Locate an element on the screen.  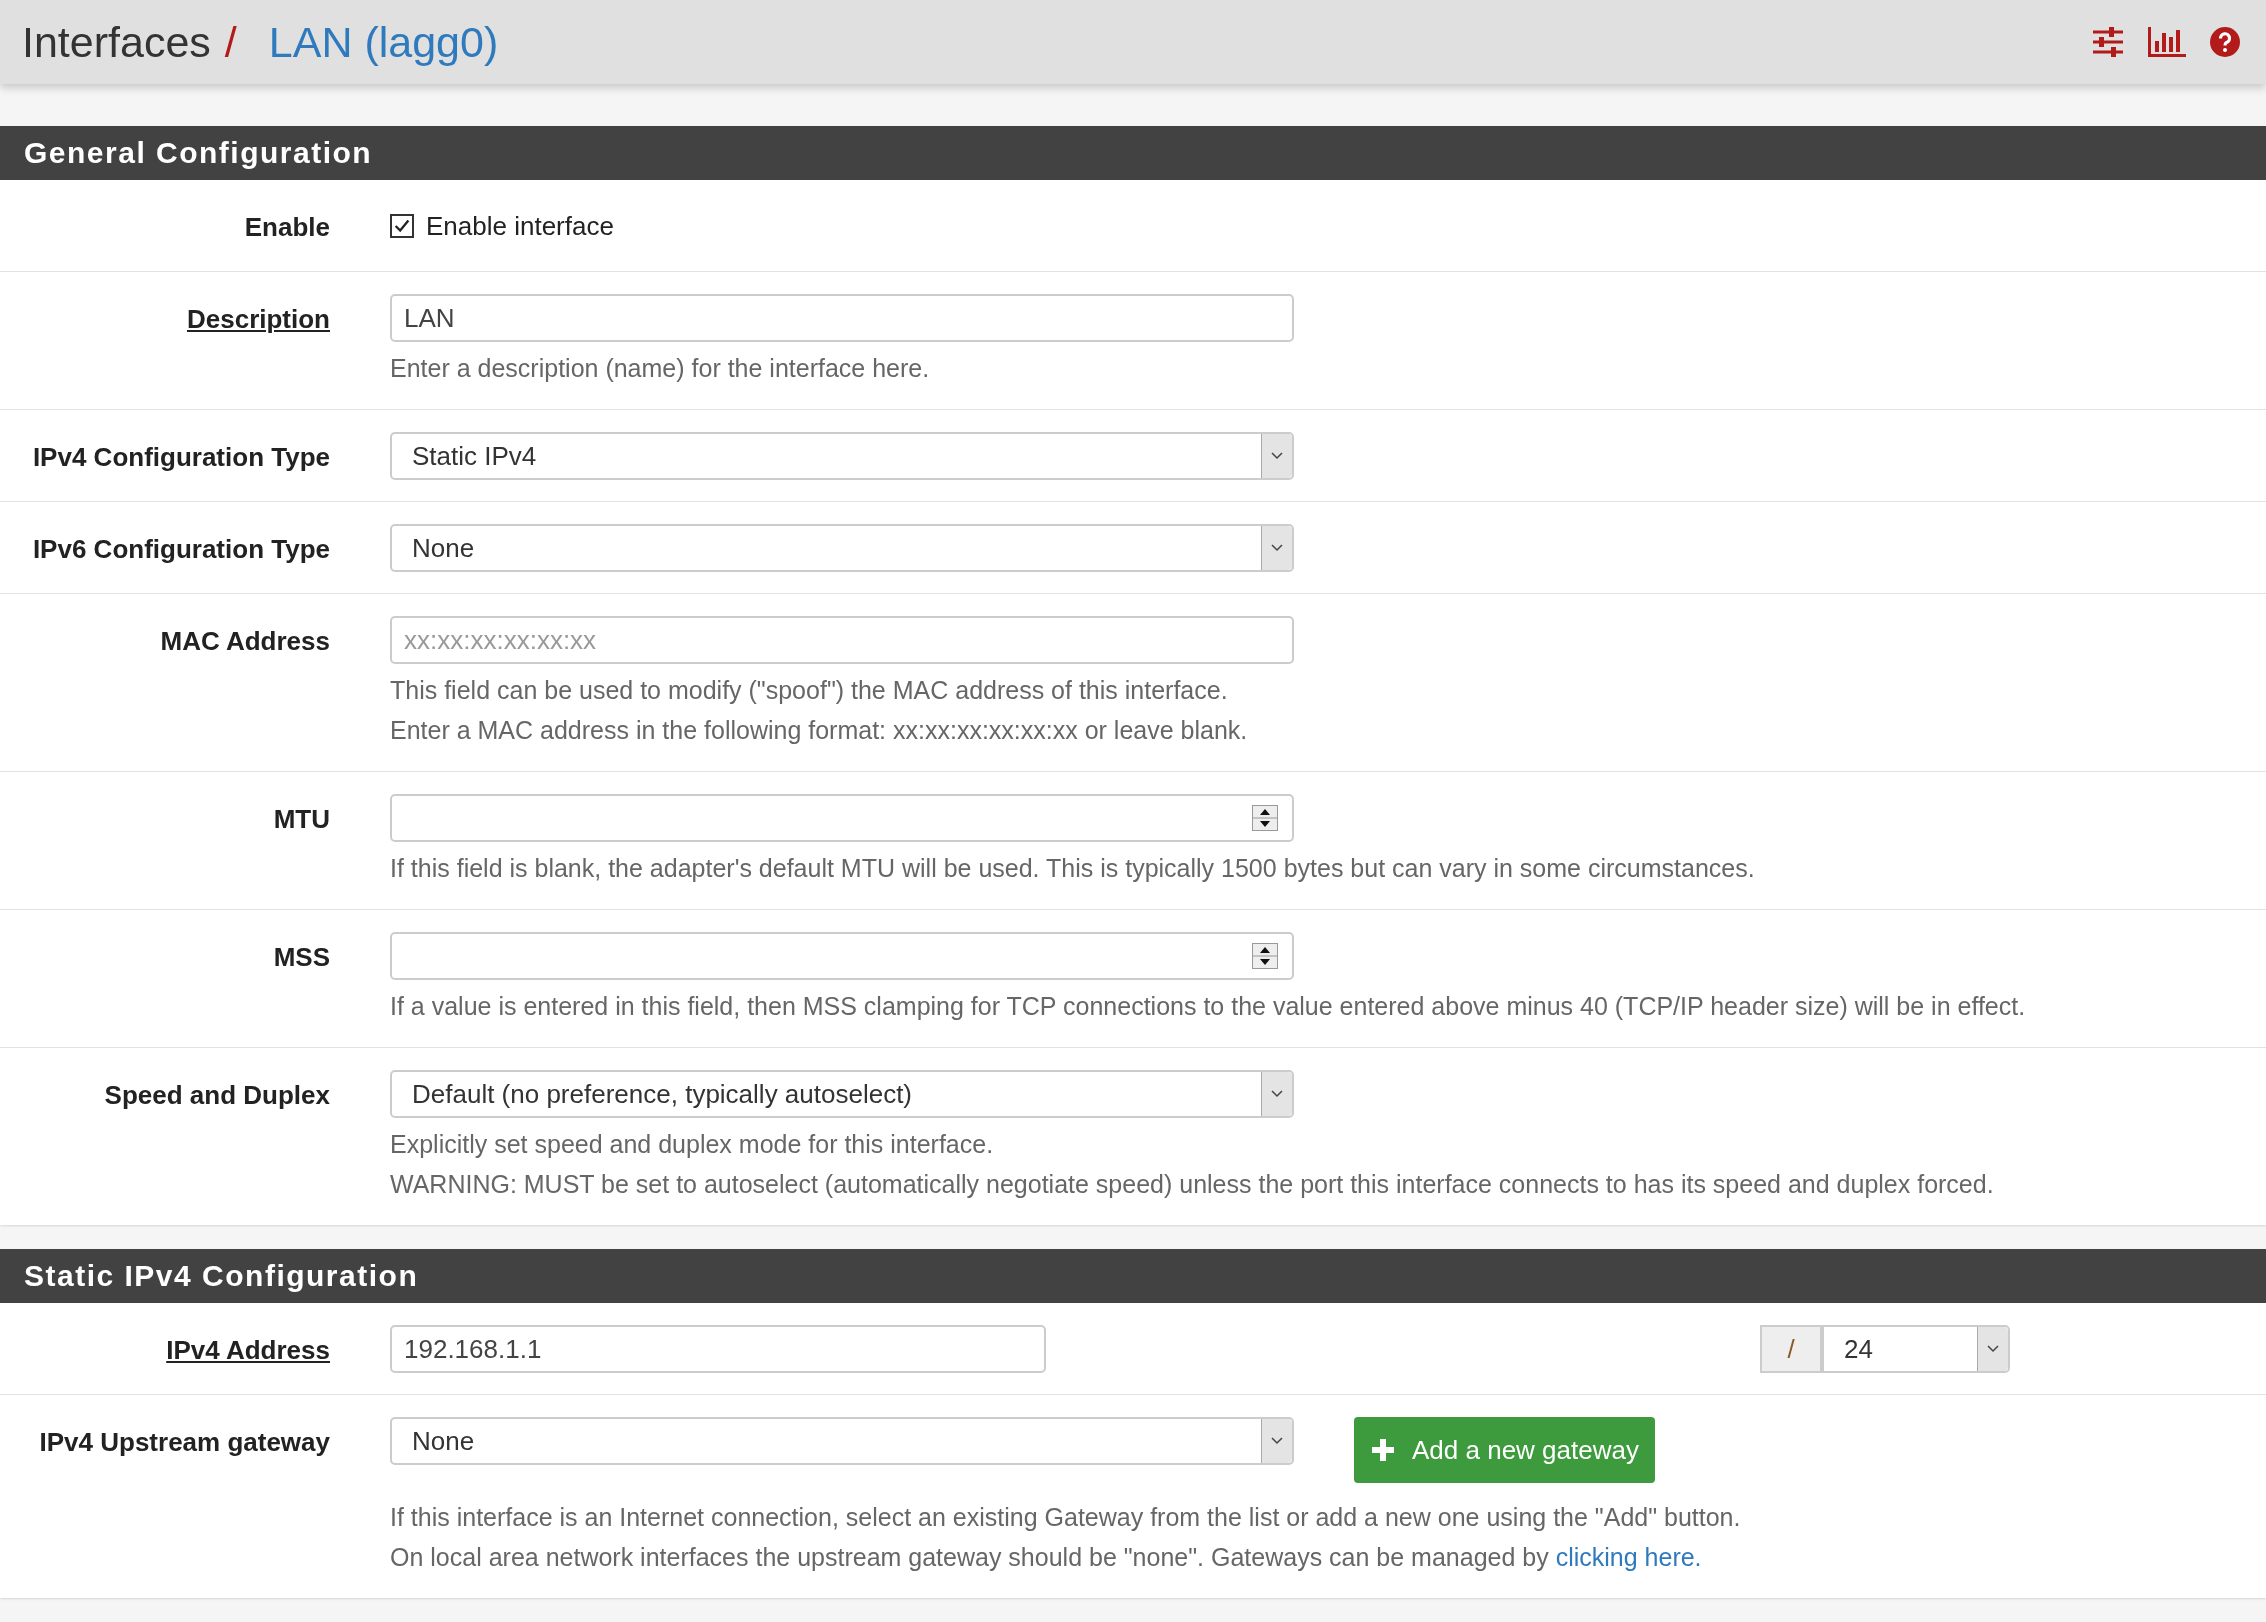
breadcrumb-link: Interfaces is located at coordinates (116, 42).